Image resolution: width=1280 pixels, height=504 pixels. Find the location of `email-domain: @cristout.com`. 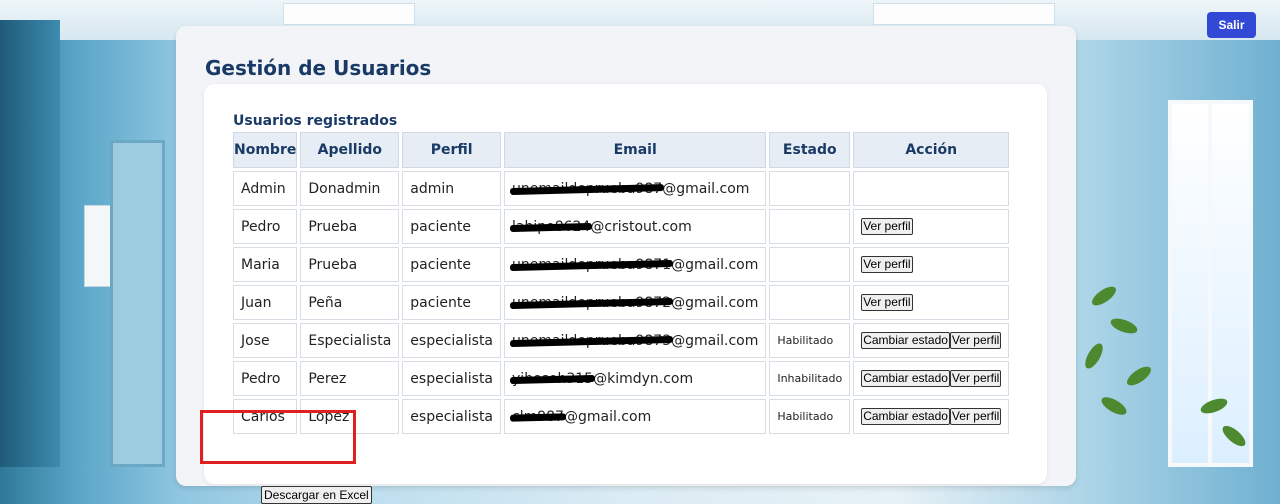

email-domain: @cristout.com is located at coordinates (641, 226).